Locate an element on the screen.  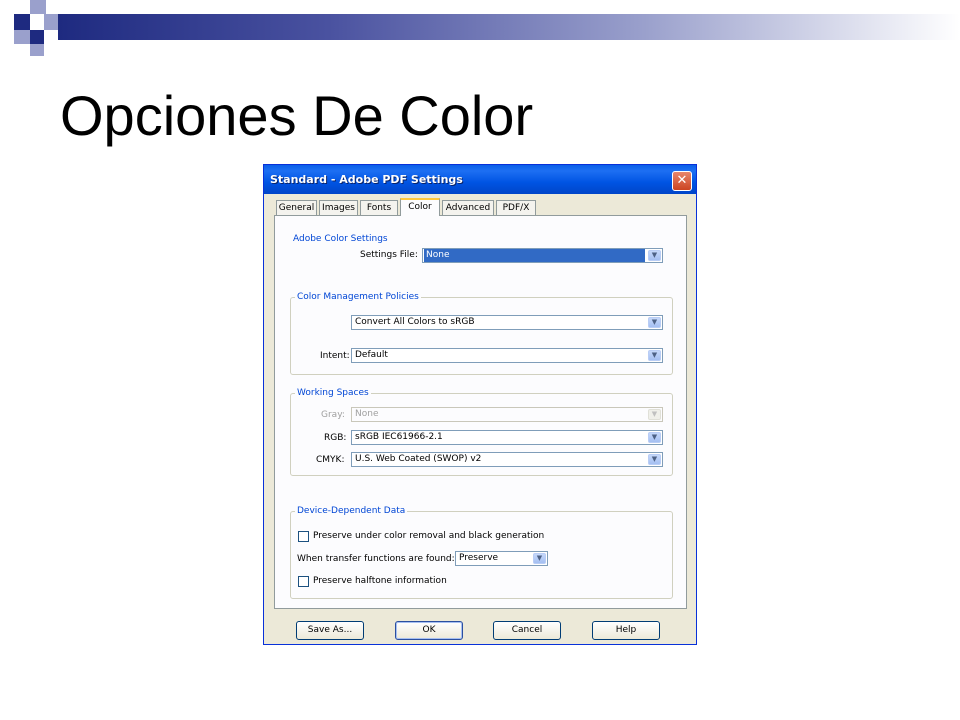
intent-label: Intent: is located at coordinates (335, 356).